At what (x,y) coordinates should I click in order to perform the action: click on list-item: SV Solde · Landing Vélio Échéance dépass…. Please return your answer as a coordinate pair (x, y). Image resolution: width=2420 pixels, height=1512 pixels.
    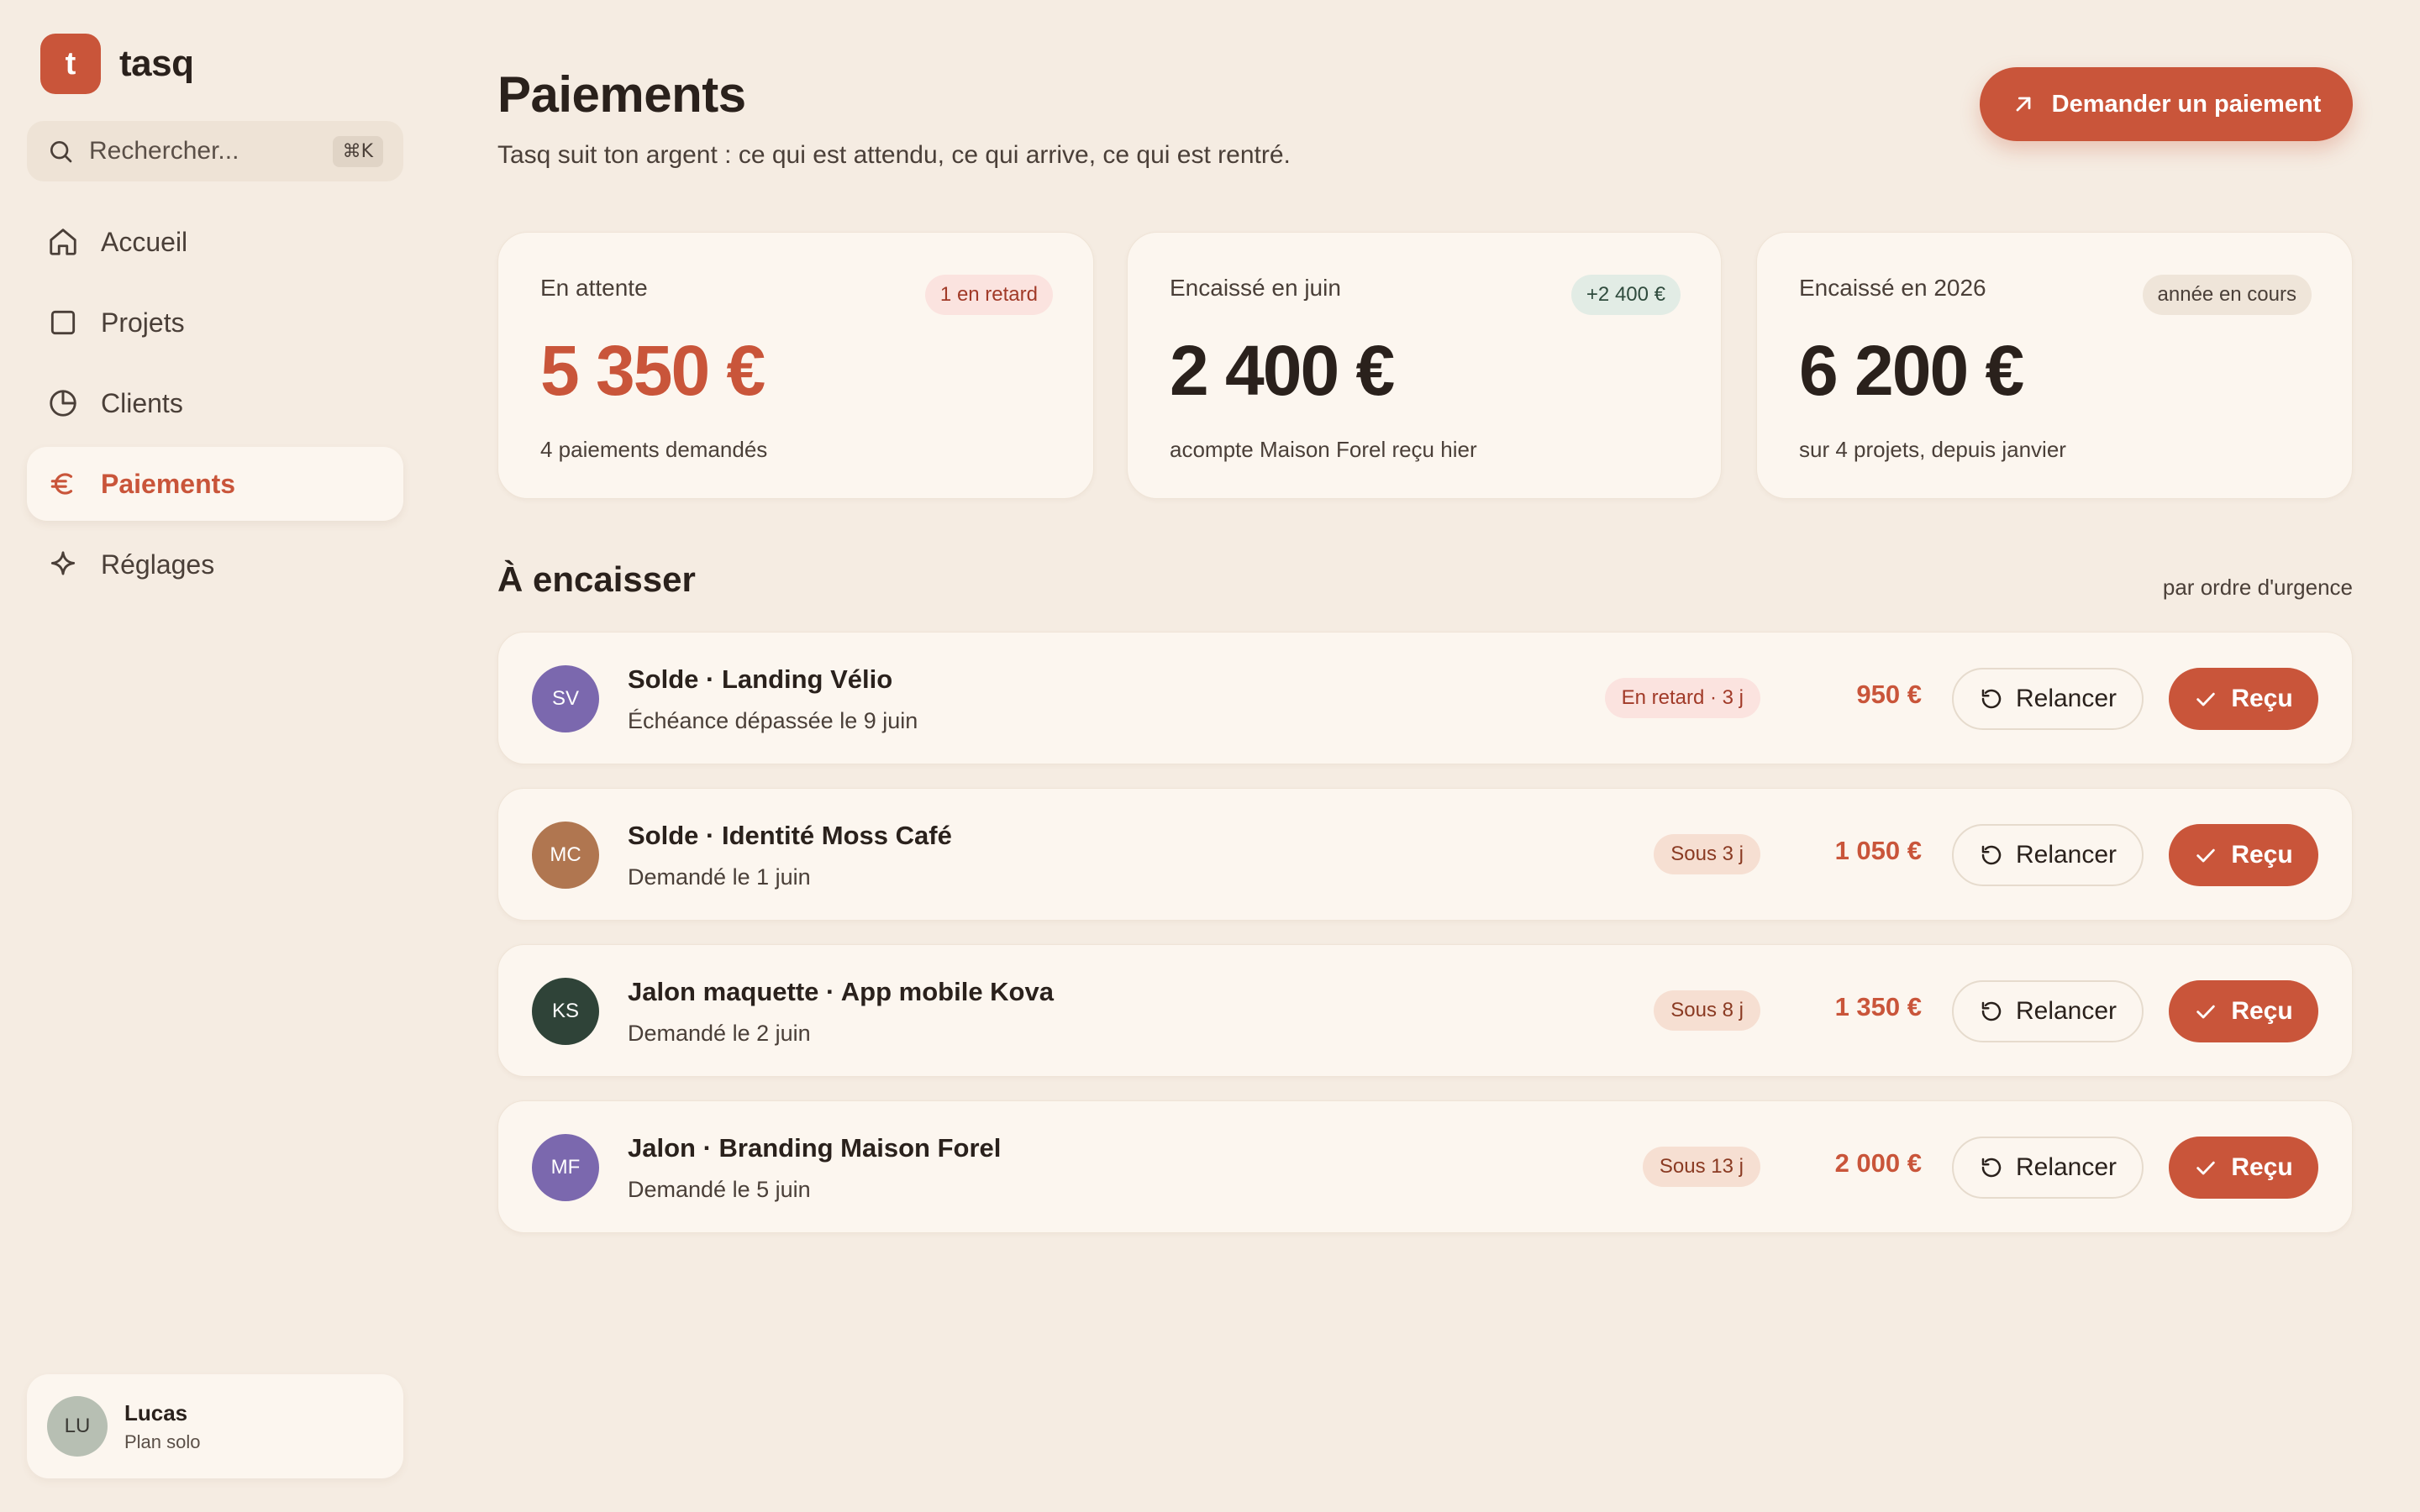
    Looking at the image, I should click on (1425, 698).